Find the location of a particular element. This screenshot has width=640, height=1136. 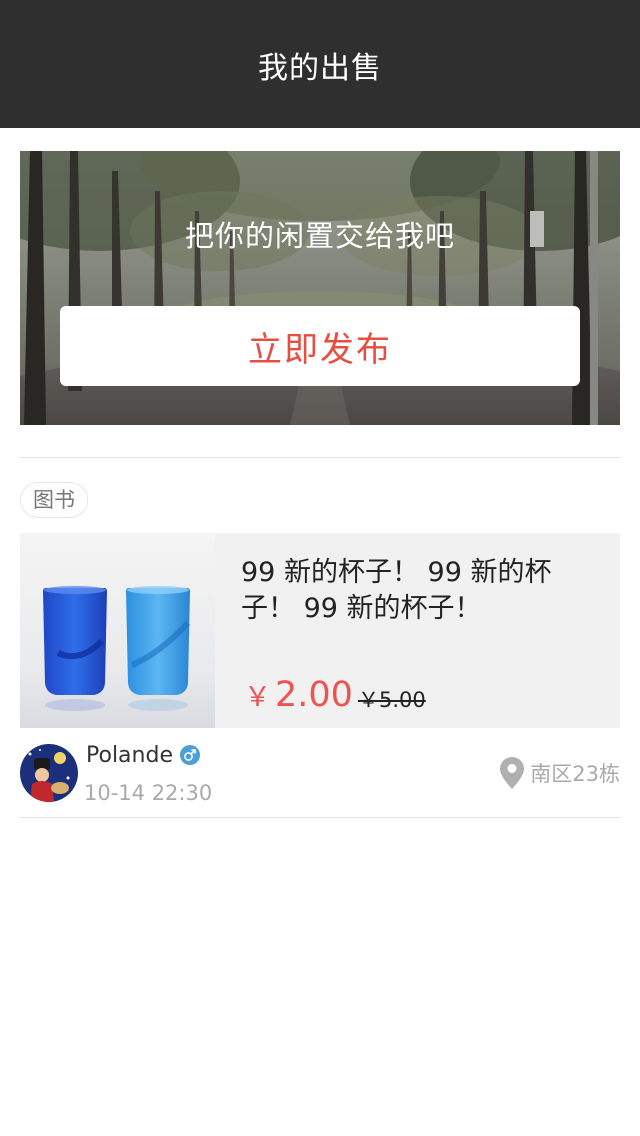

original-price: ￥5.00 is located at coordinates (392, 700).